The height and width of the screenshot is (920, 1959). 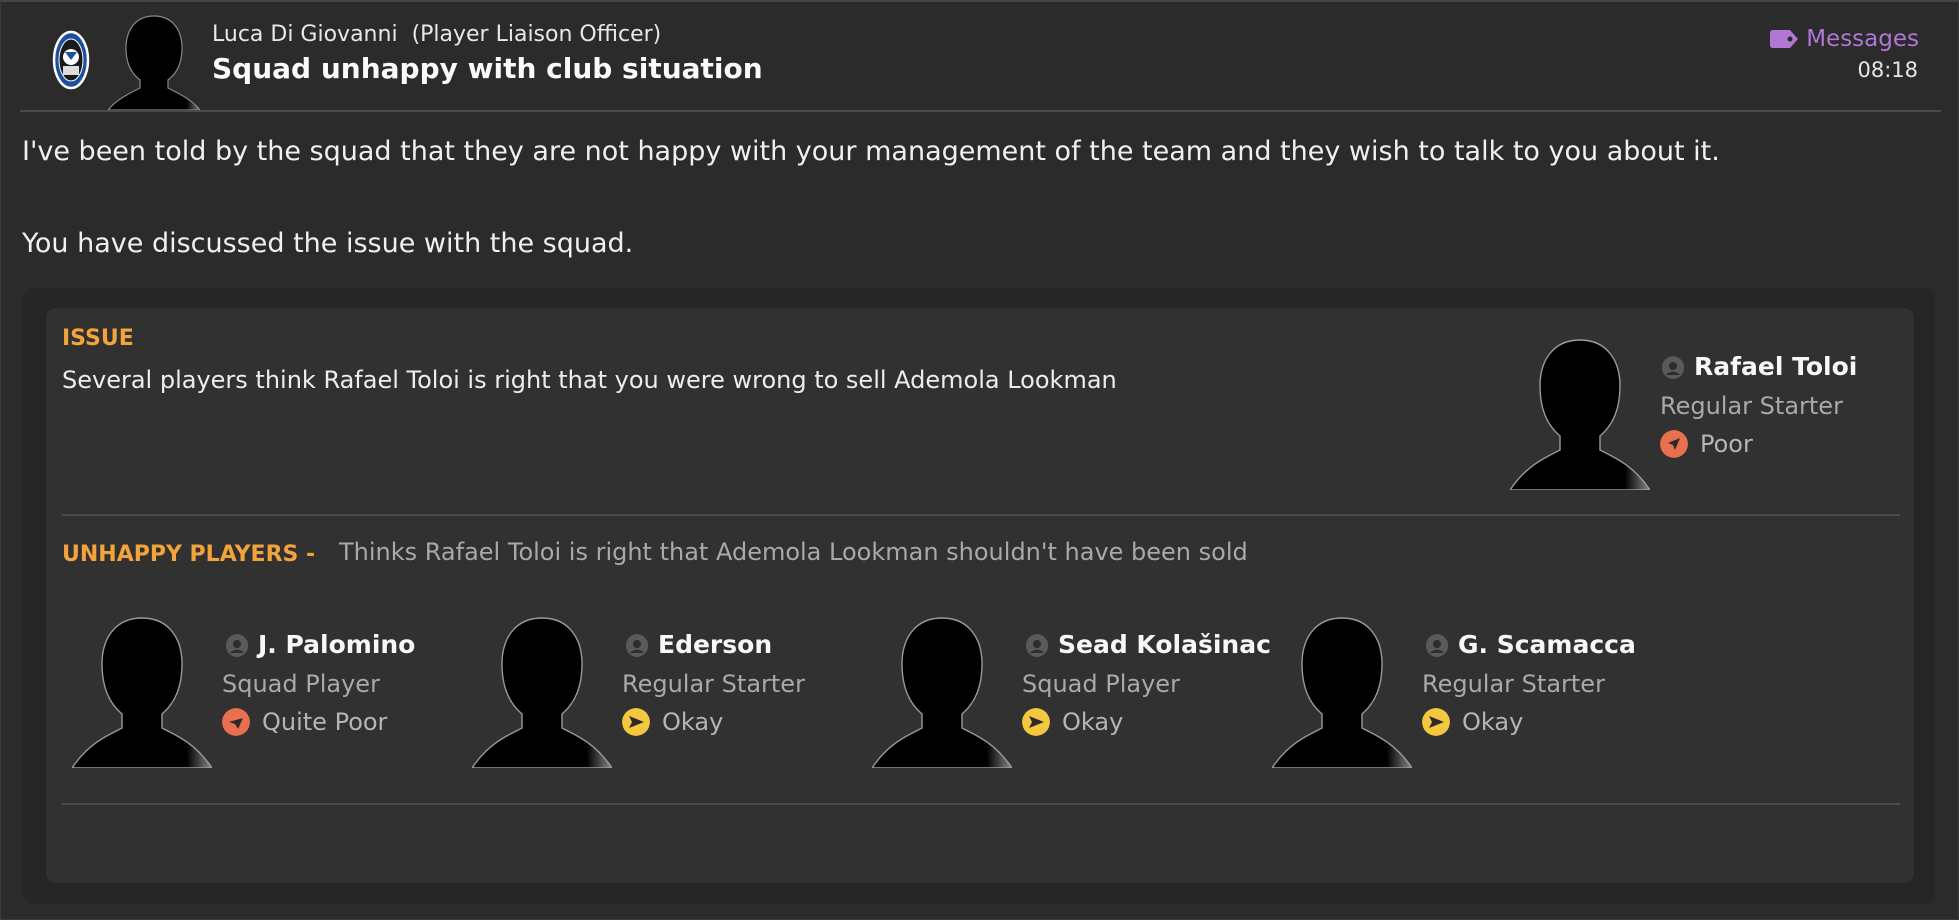 I want to click on morale-quite-poor-icon, so click(x=236, y=722).